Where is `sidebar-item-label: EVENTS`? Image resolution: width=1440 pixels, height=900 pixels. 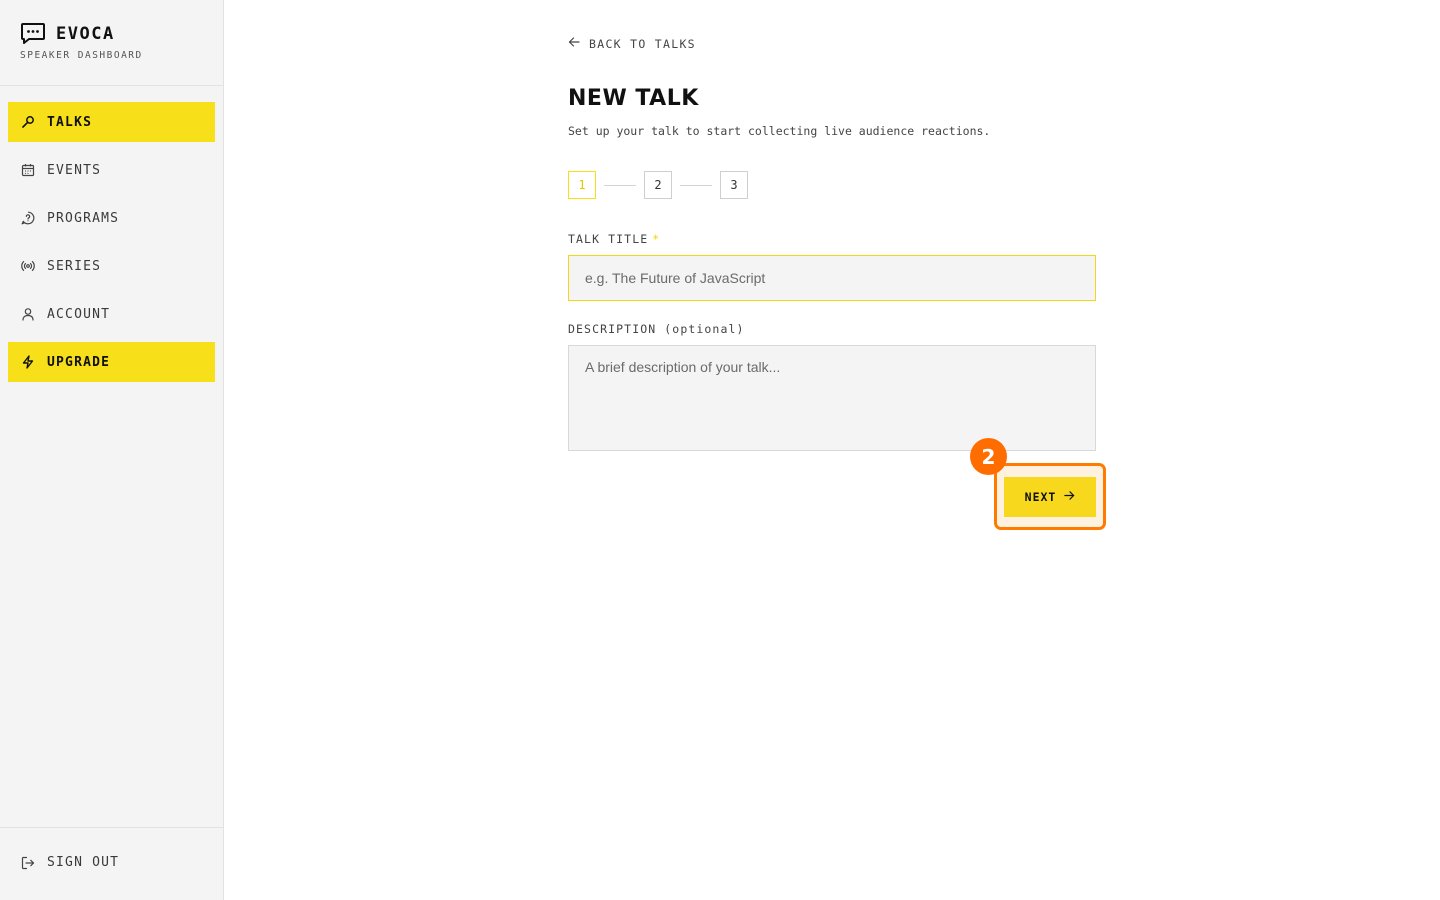 sidebar-item-label: EVENTS is located at coordinates (74, 170).